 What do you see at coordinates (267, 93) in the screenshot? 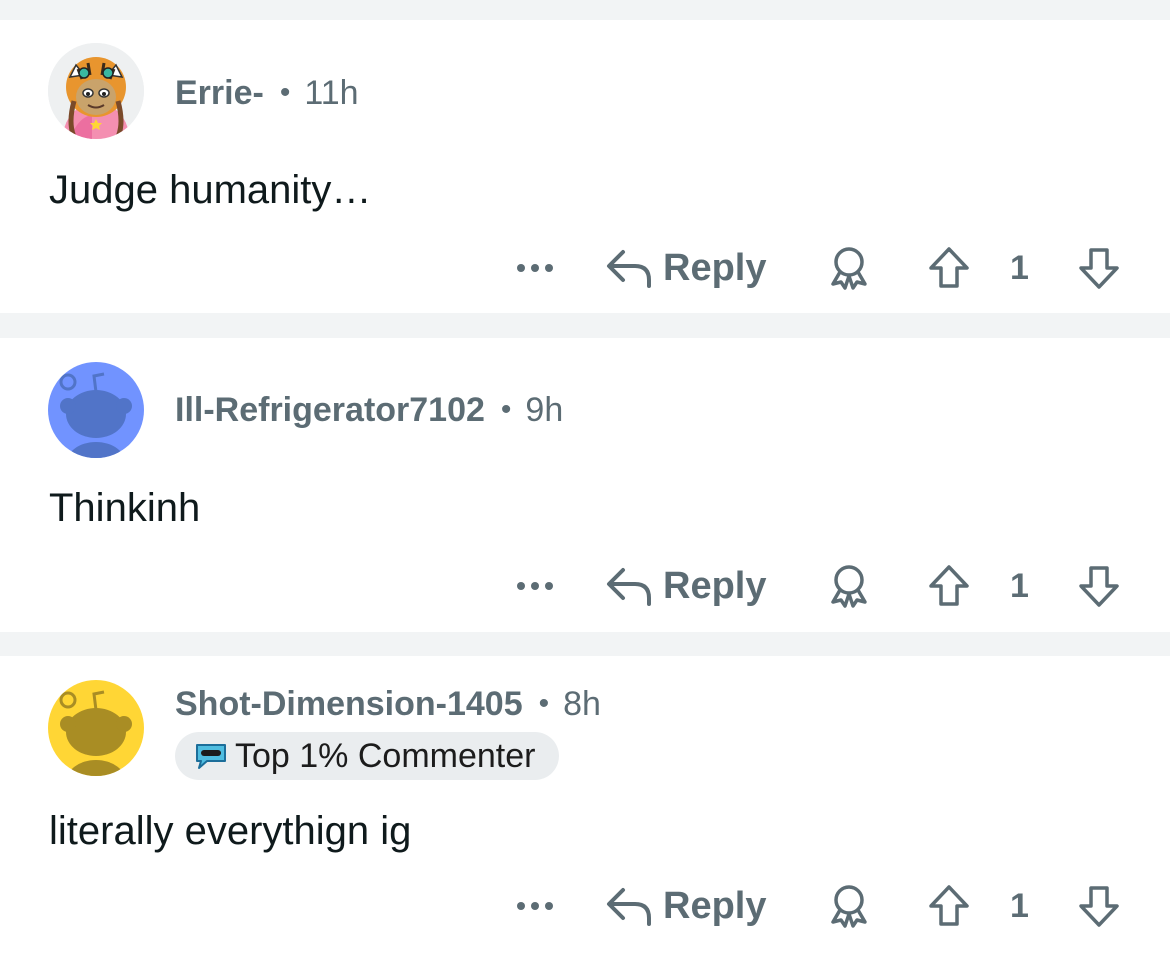
I see `comment-meta: Errie- • 11h` at bounding box center [267, 93].